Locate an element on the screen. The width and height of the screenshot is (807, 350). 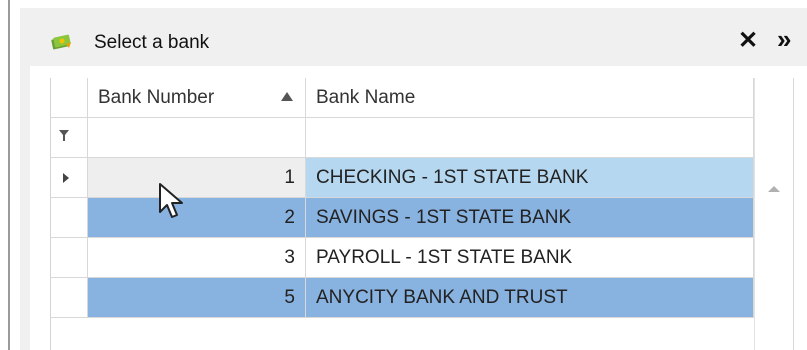
double-chevron-right-icon: » is located at coordinates (784, 39).